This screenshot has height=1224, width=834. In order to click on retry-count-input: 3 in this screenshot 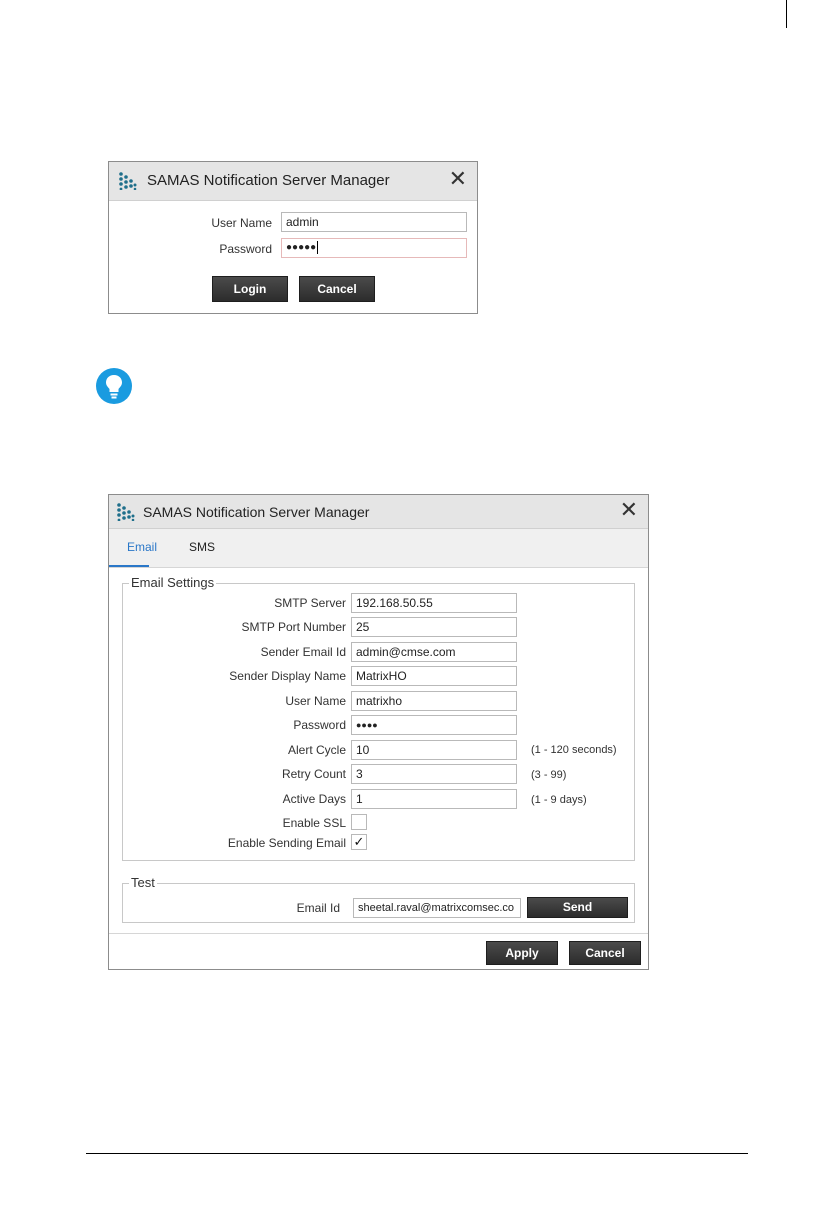, I will do `click(434, 774)`.